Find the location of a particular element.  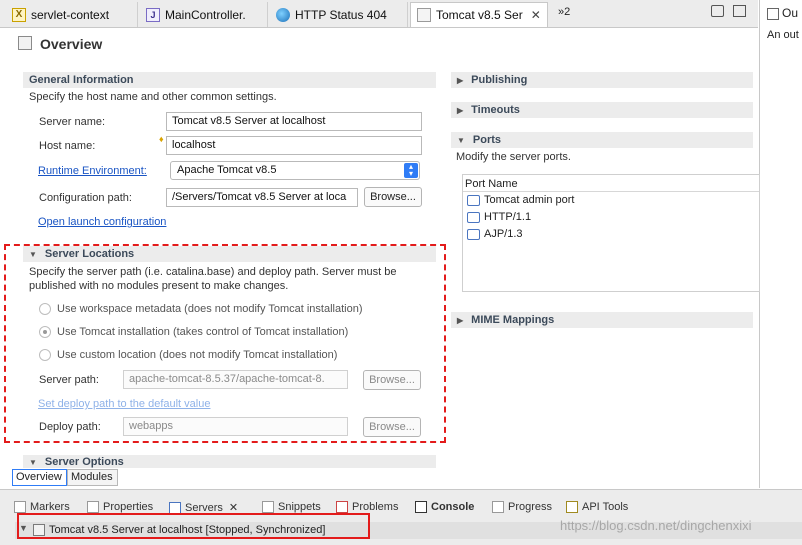

minimize-icon is located at coordinates (717, 11).